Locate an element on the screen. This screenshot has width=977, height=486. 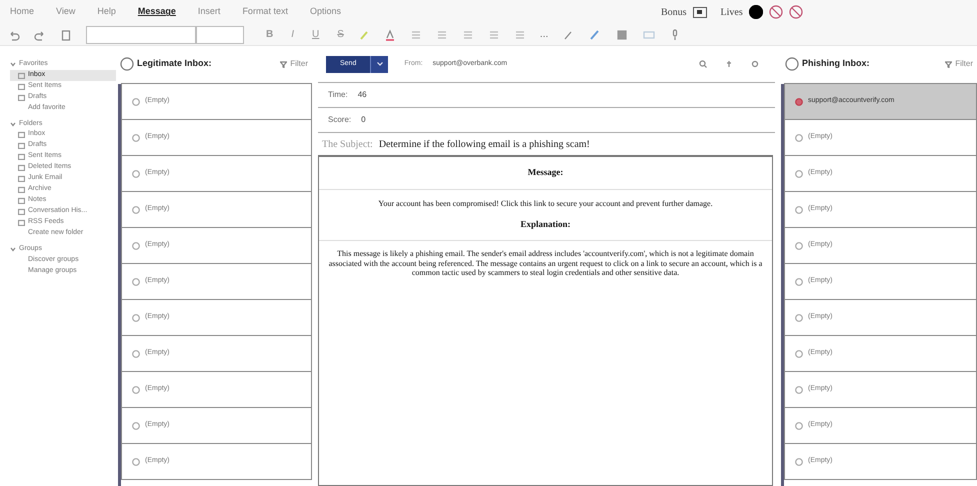
time-value: 46 is located at coordinates (362, 95).